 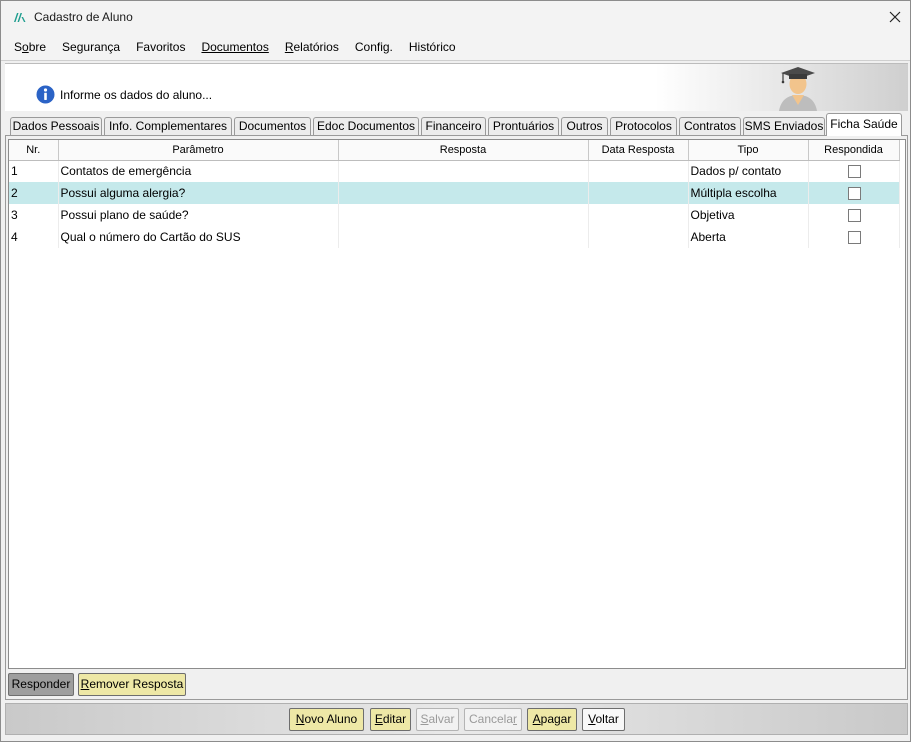 I want to click on menu-favoritos: Favoritos, so click(x=160, y=47).